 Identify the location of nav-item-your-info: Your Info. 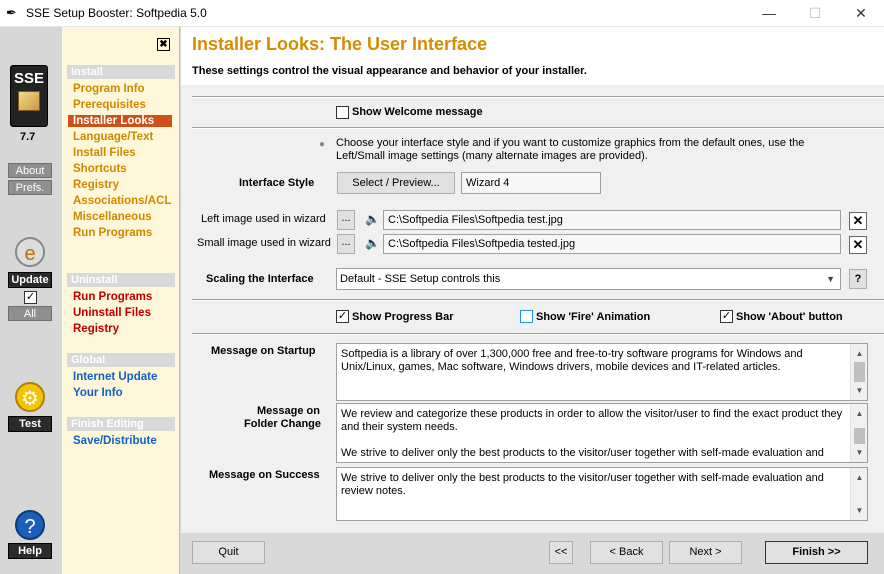
(98, 393).